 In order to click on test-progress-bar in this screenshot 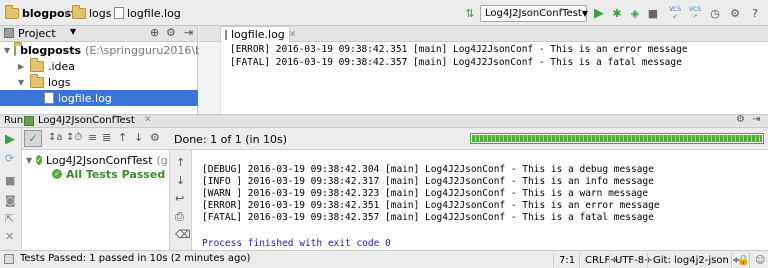, I will do `click(617, 138)`.